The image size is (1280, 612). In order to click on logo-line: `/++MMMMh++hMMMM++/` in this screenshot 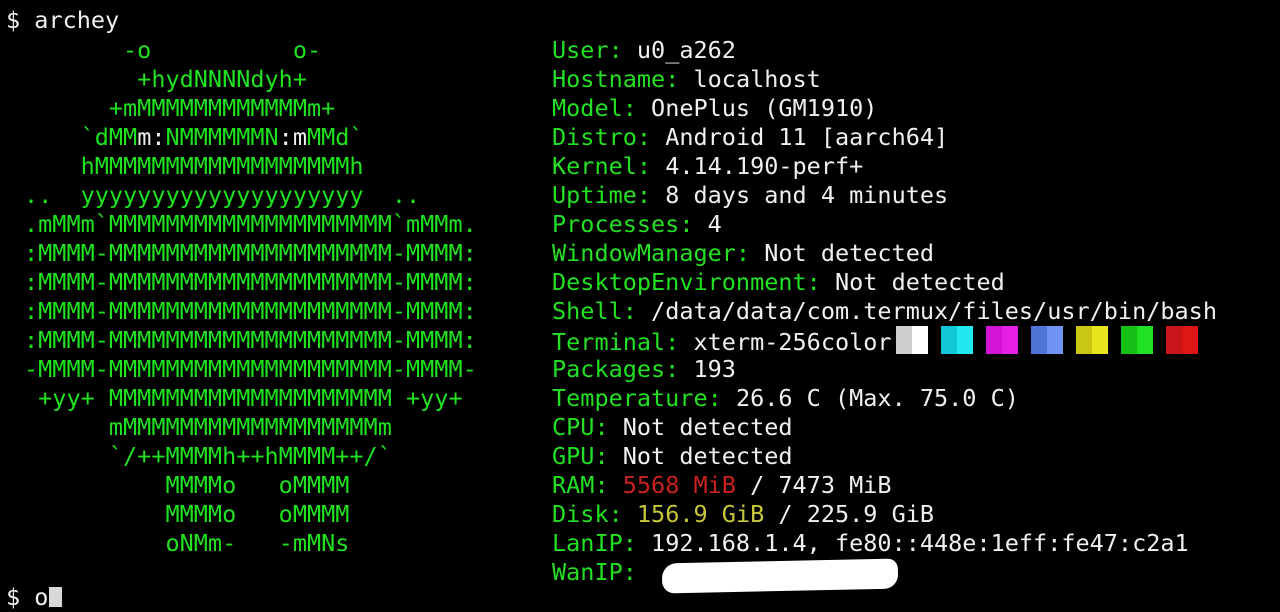, I will do `click(208, 456)`.